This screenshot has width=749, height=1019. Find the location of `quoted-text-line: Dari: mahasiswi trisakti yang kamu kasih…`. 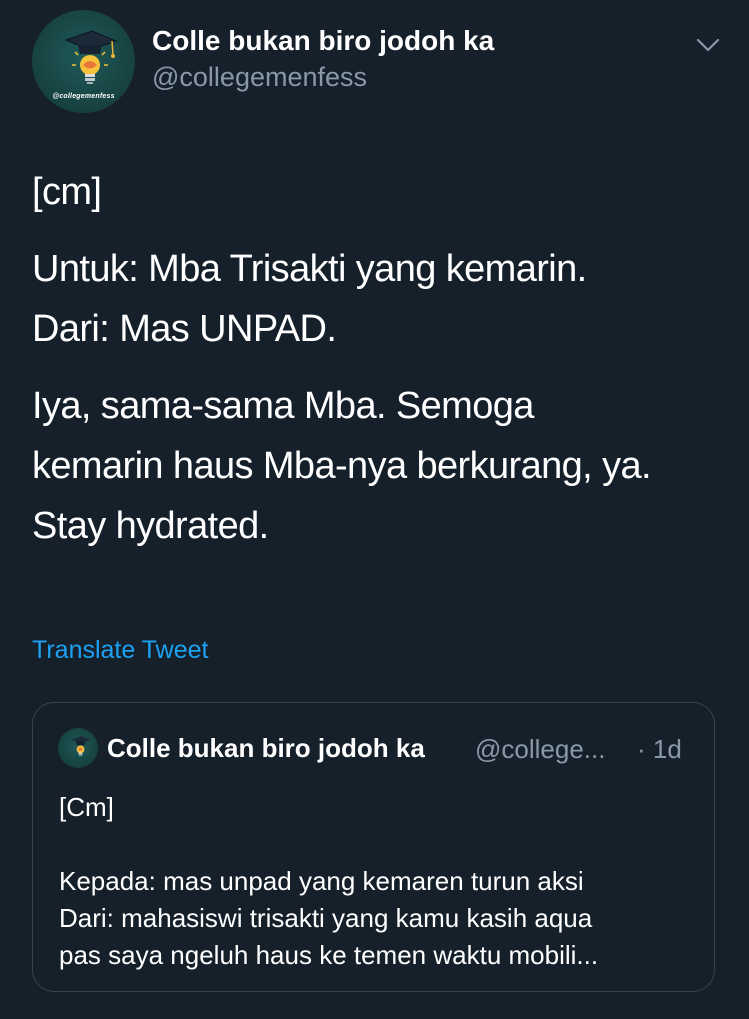

quoted-text-line: Dari: mahasiswi trisakti yang kamu kasih… is located at coordinates (326, 918).